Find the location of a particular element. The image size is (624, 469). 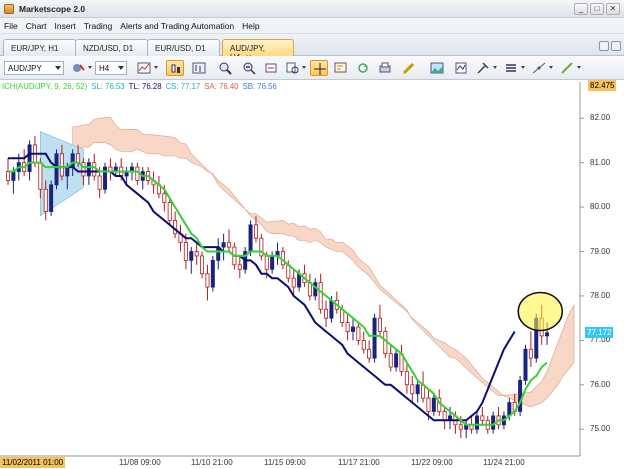

x-tick-label: 11/24 21:00 is located at coordinates (504, 462).